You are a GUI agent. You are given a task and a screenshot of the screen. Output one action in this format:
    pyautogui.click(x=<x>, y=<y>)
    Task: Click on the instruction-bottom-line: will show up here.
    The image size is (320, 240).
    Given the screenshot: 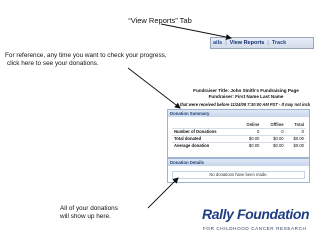 What is the action you would take?
    pyautogui.click(x=85, y=216)
    